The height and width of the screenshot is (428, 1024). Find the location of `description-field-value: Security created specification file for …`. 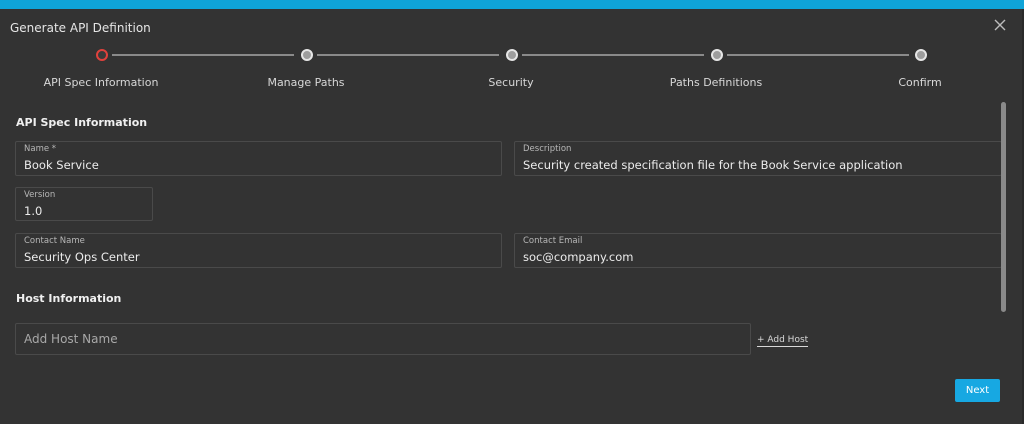

description-field-value: Security created specification file for … is located at coordinates (713, 165).